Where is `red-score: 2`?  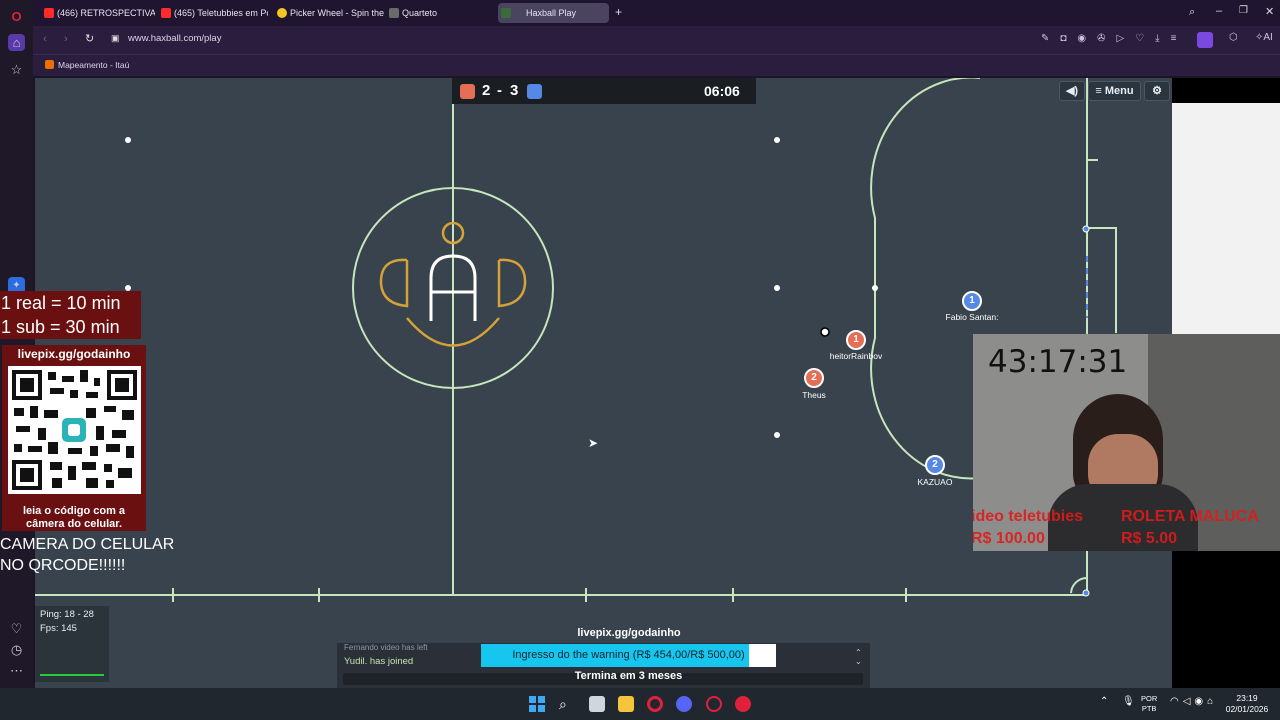
red-score: 2 is located at coordinates (486, 90).